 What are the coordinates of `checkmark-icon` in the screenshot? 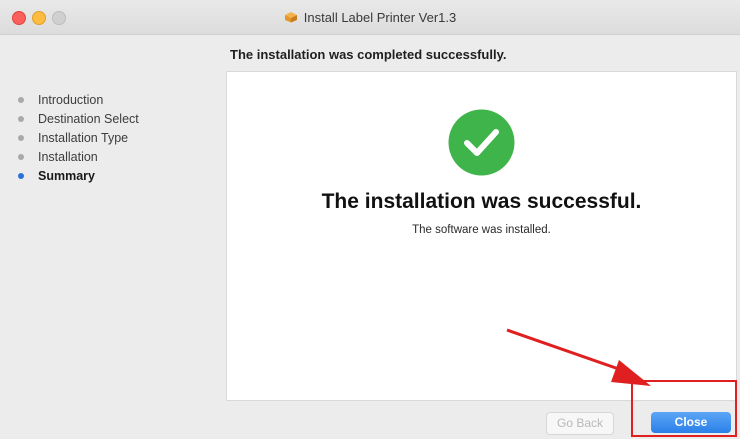 It's located at (481, 142).